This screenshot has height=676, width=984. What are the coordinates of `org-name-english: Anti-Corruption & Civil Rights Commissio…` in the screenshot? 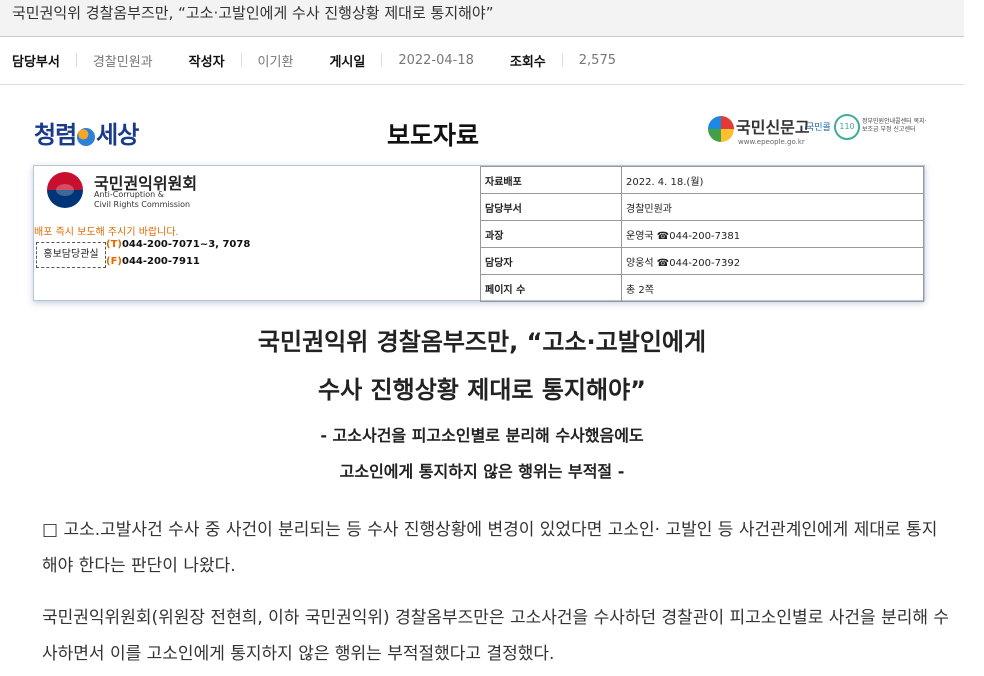 It's located at (142, 200).